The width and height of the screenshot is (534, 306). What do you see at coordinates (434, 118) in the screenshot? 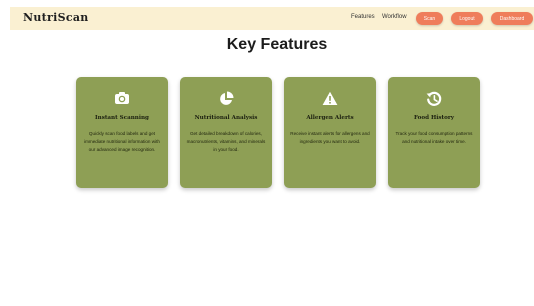
I see `feature-title: Food History` at bounding box center [434, 118].